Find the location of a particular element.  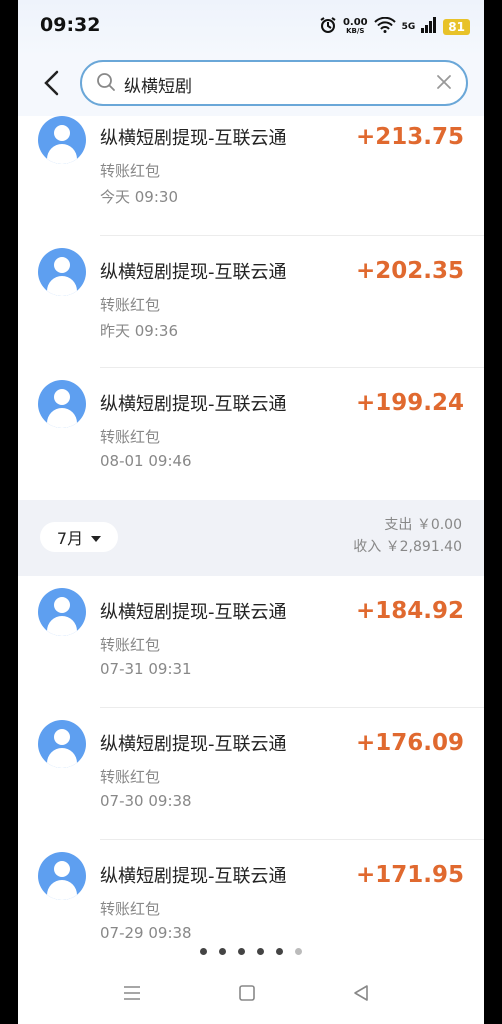

transaction-date: 昨天 09:36 is located at coordinates (139, 331).